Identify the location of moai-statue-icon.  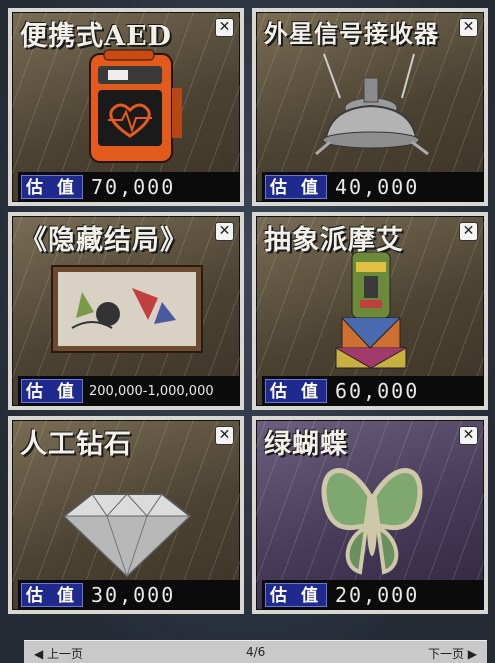
(370, 313).